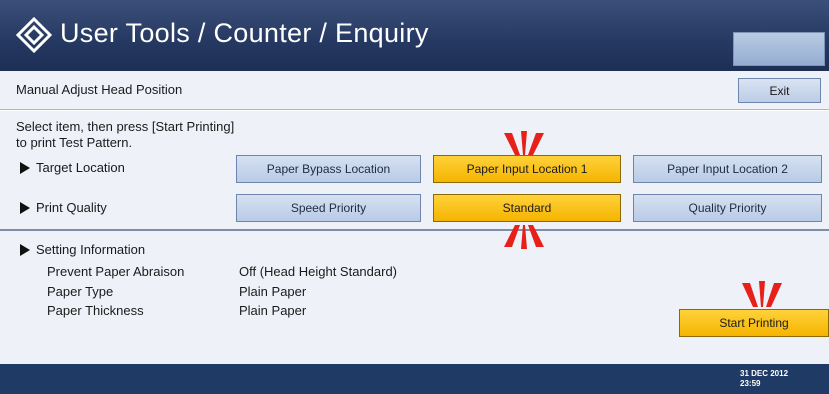 The width and height of the screenshot is (829, 394). Describe the element at coordinates (95, 310) in the screenshot. I see `info-label-paper-thickness: Paper Thickness` at that location.